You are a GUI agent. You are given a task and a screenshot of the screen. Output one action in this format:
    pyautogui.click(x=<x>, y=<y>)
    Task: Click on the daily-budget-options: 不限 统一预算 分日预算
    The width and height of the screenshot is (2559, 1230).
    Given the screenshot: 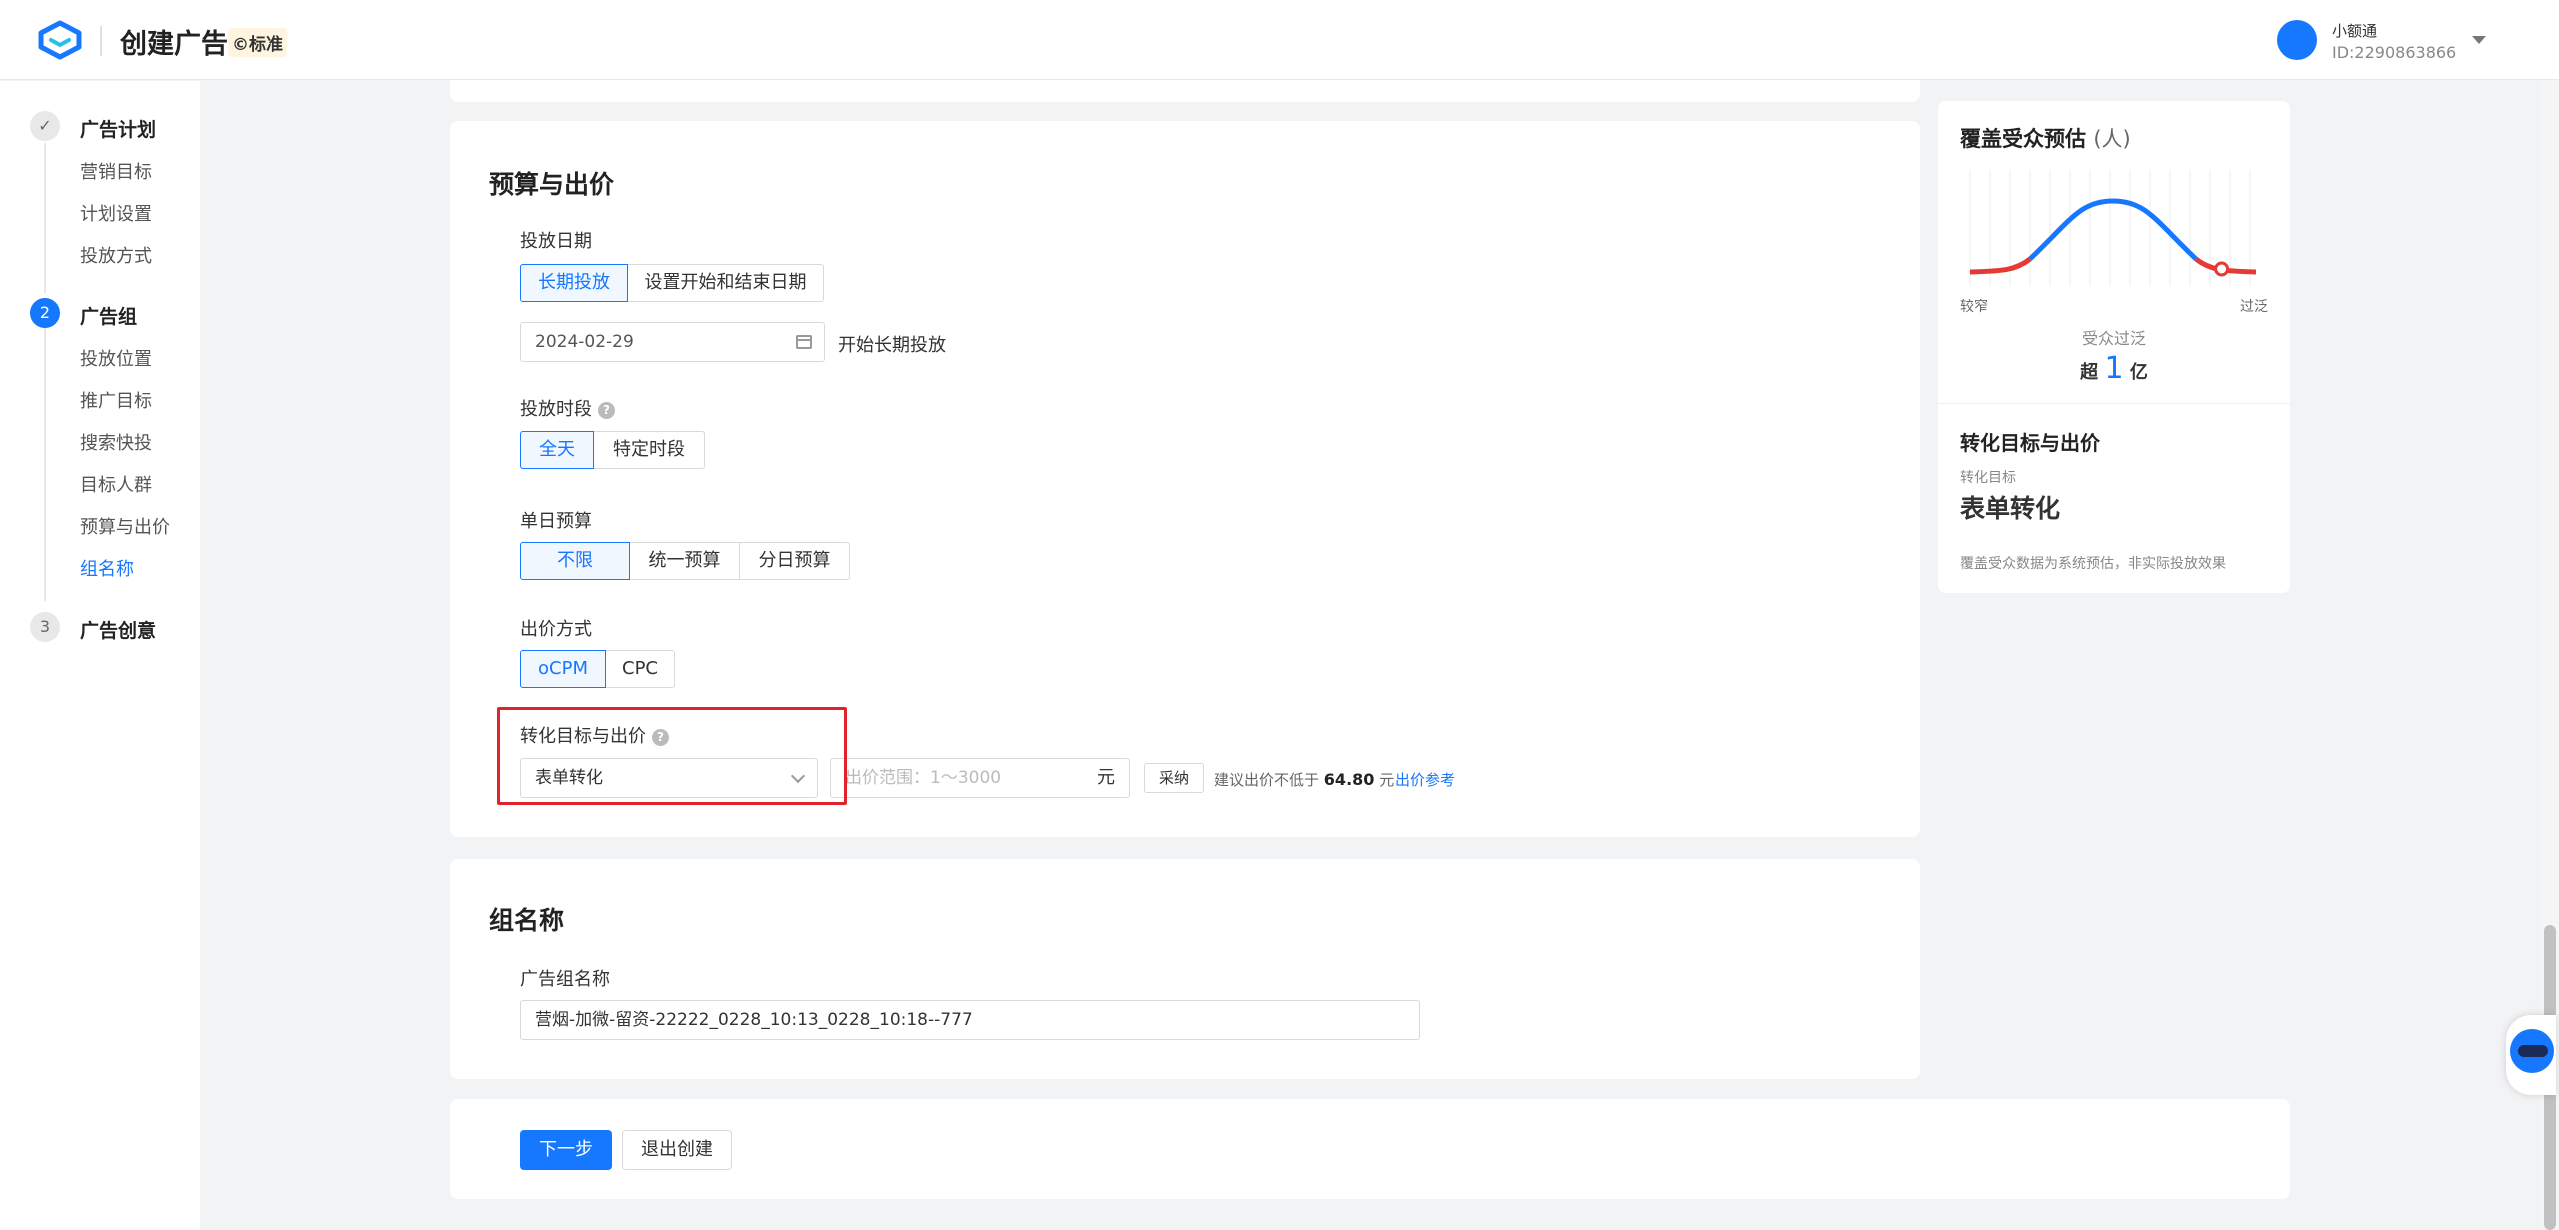 What is the action you would take?
    pyautogui.click(x=685, y=561)
    